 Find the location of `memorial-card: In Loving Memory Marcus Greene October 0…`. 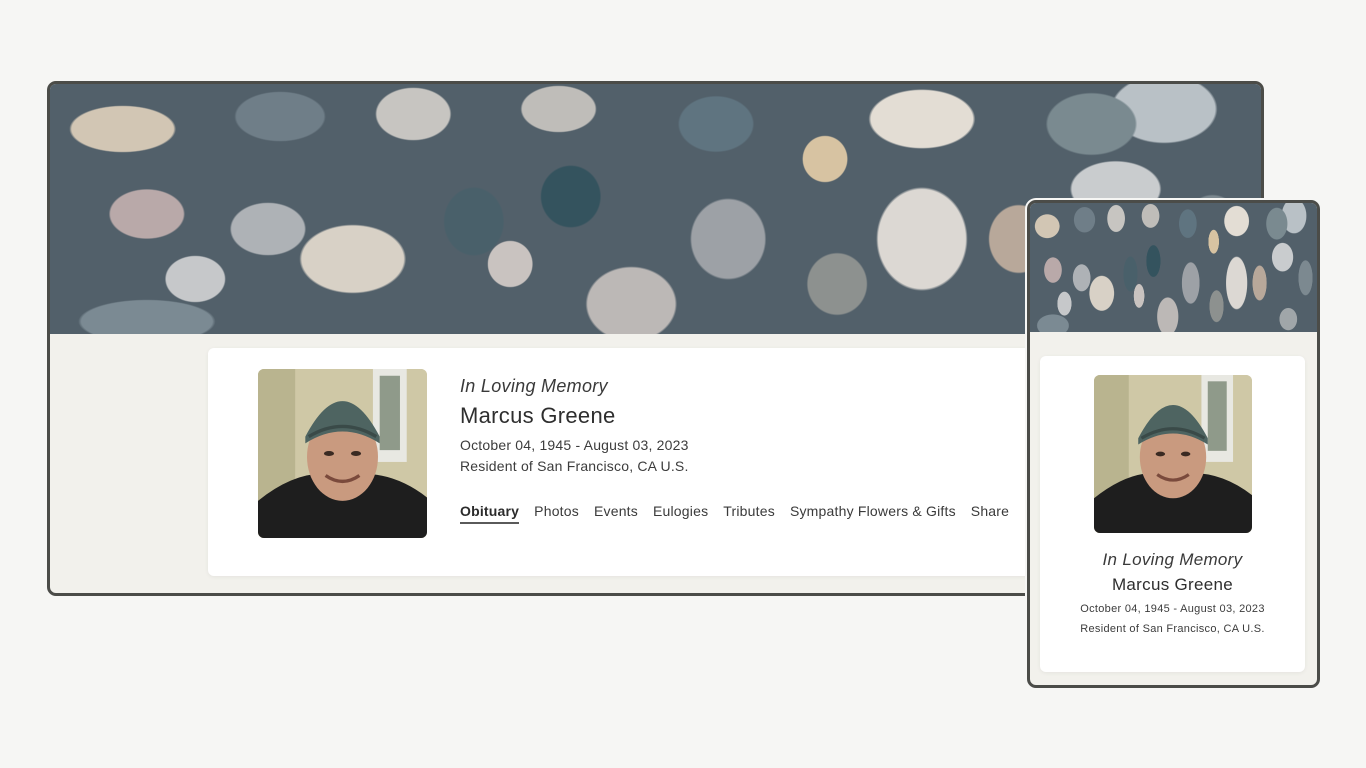

memorial-card: In Loving Memory Marcus Greene October 0… is located at coordinates (1172, 514).